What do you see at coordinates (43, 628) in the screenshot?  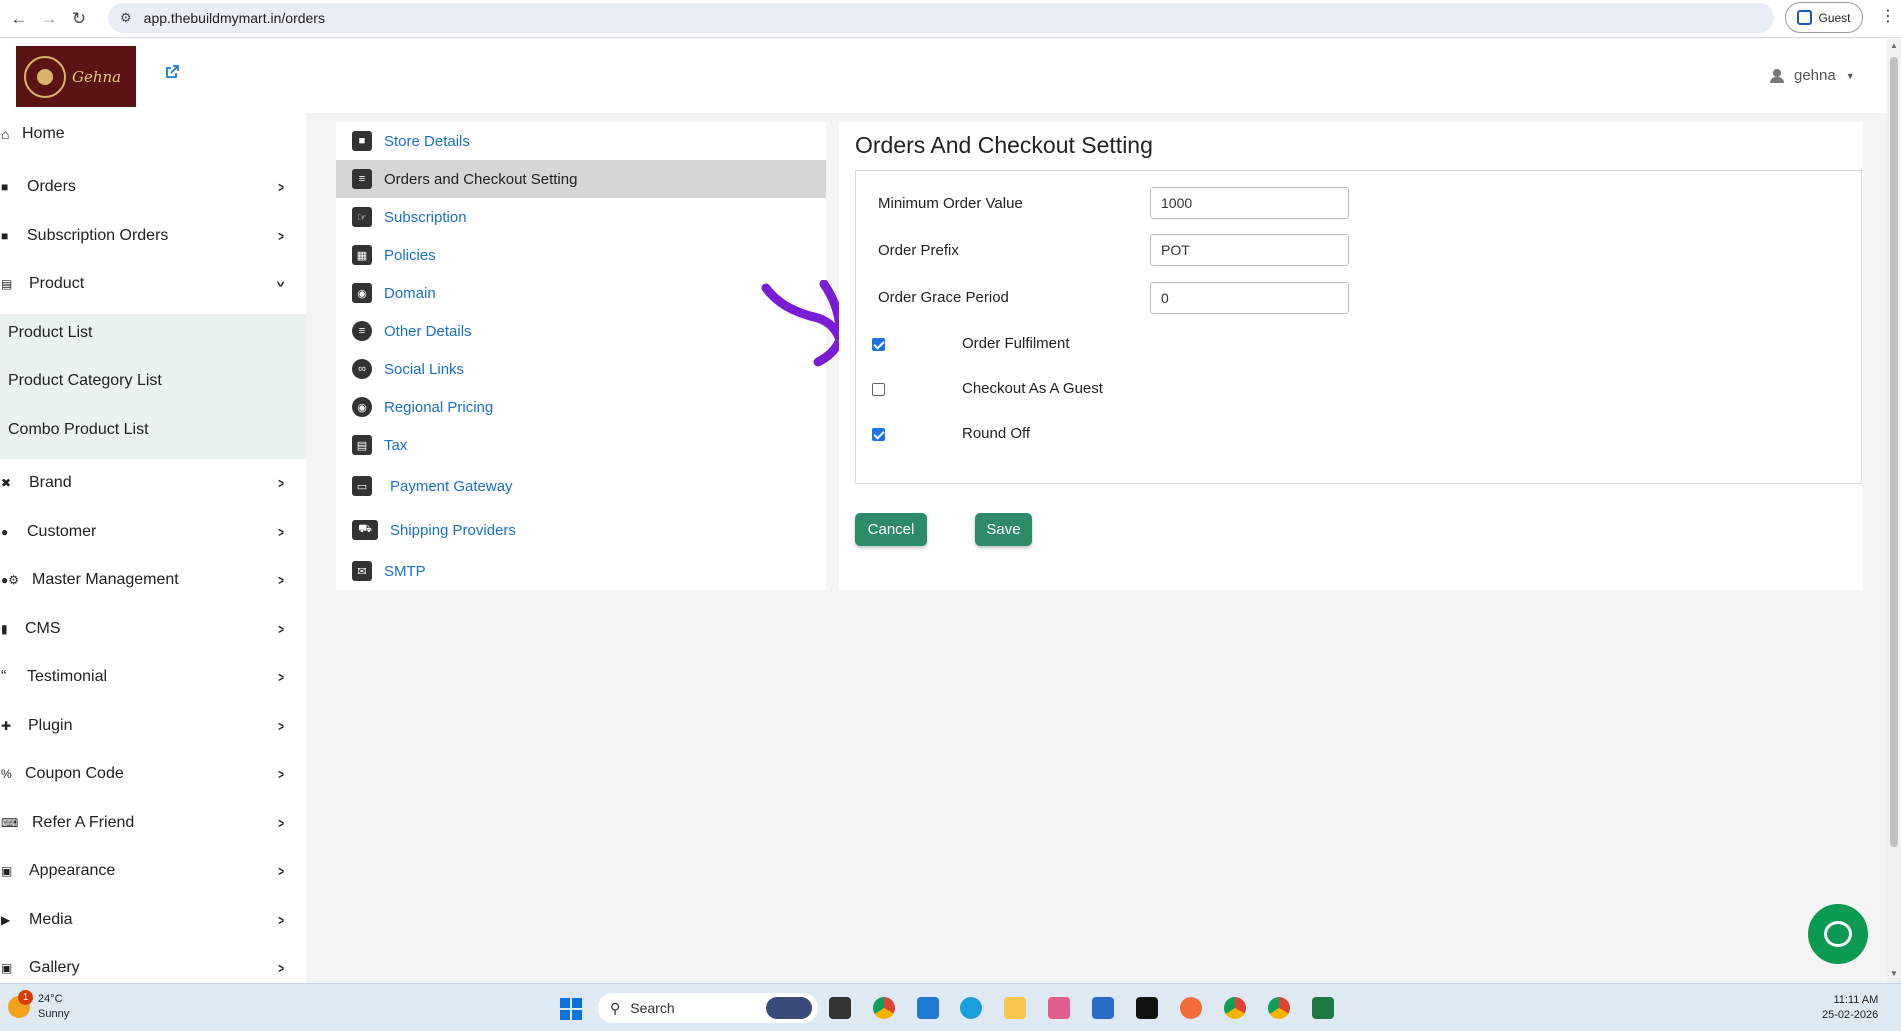 I see `sidebar-item-label: CMS` at bounding box center [43, 628].